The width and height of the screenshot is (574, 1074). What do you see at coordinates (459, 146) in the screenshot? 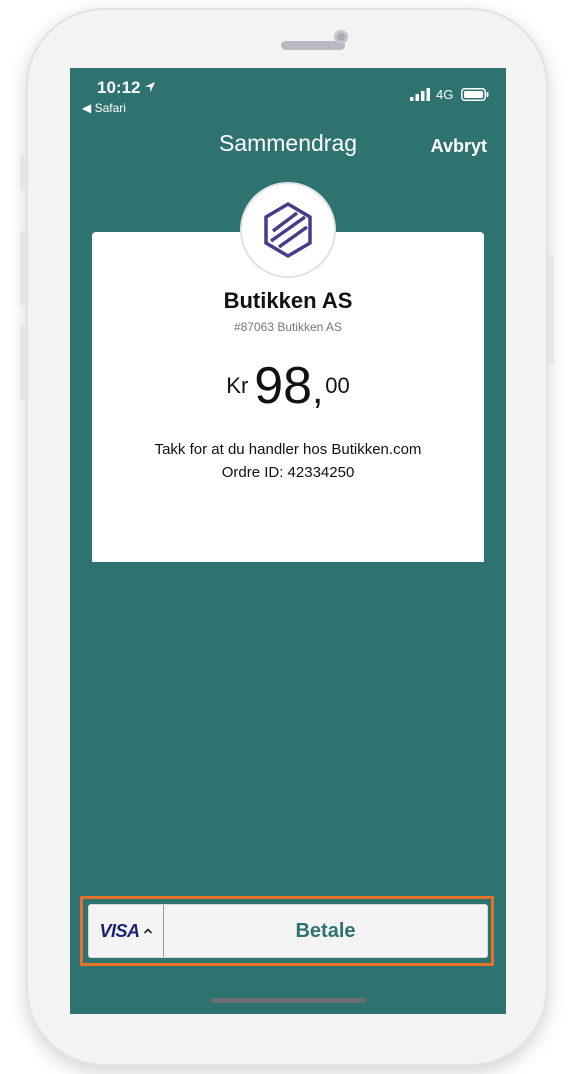
I see `cancel-button: Avbryt` at bounding box center [459, 146].